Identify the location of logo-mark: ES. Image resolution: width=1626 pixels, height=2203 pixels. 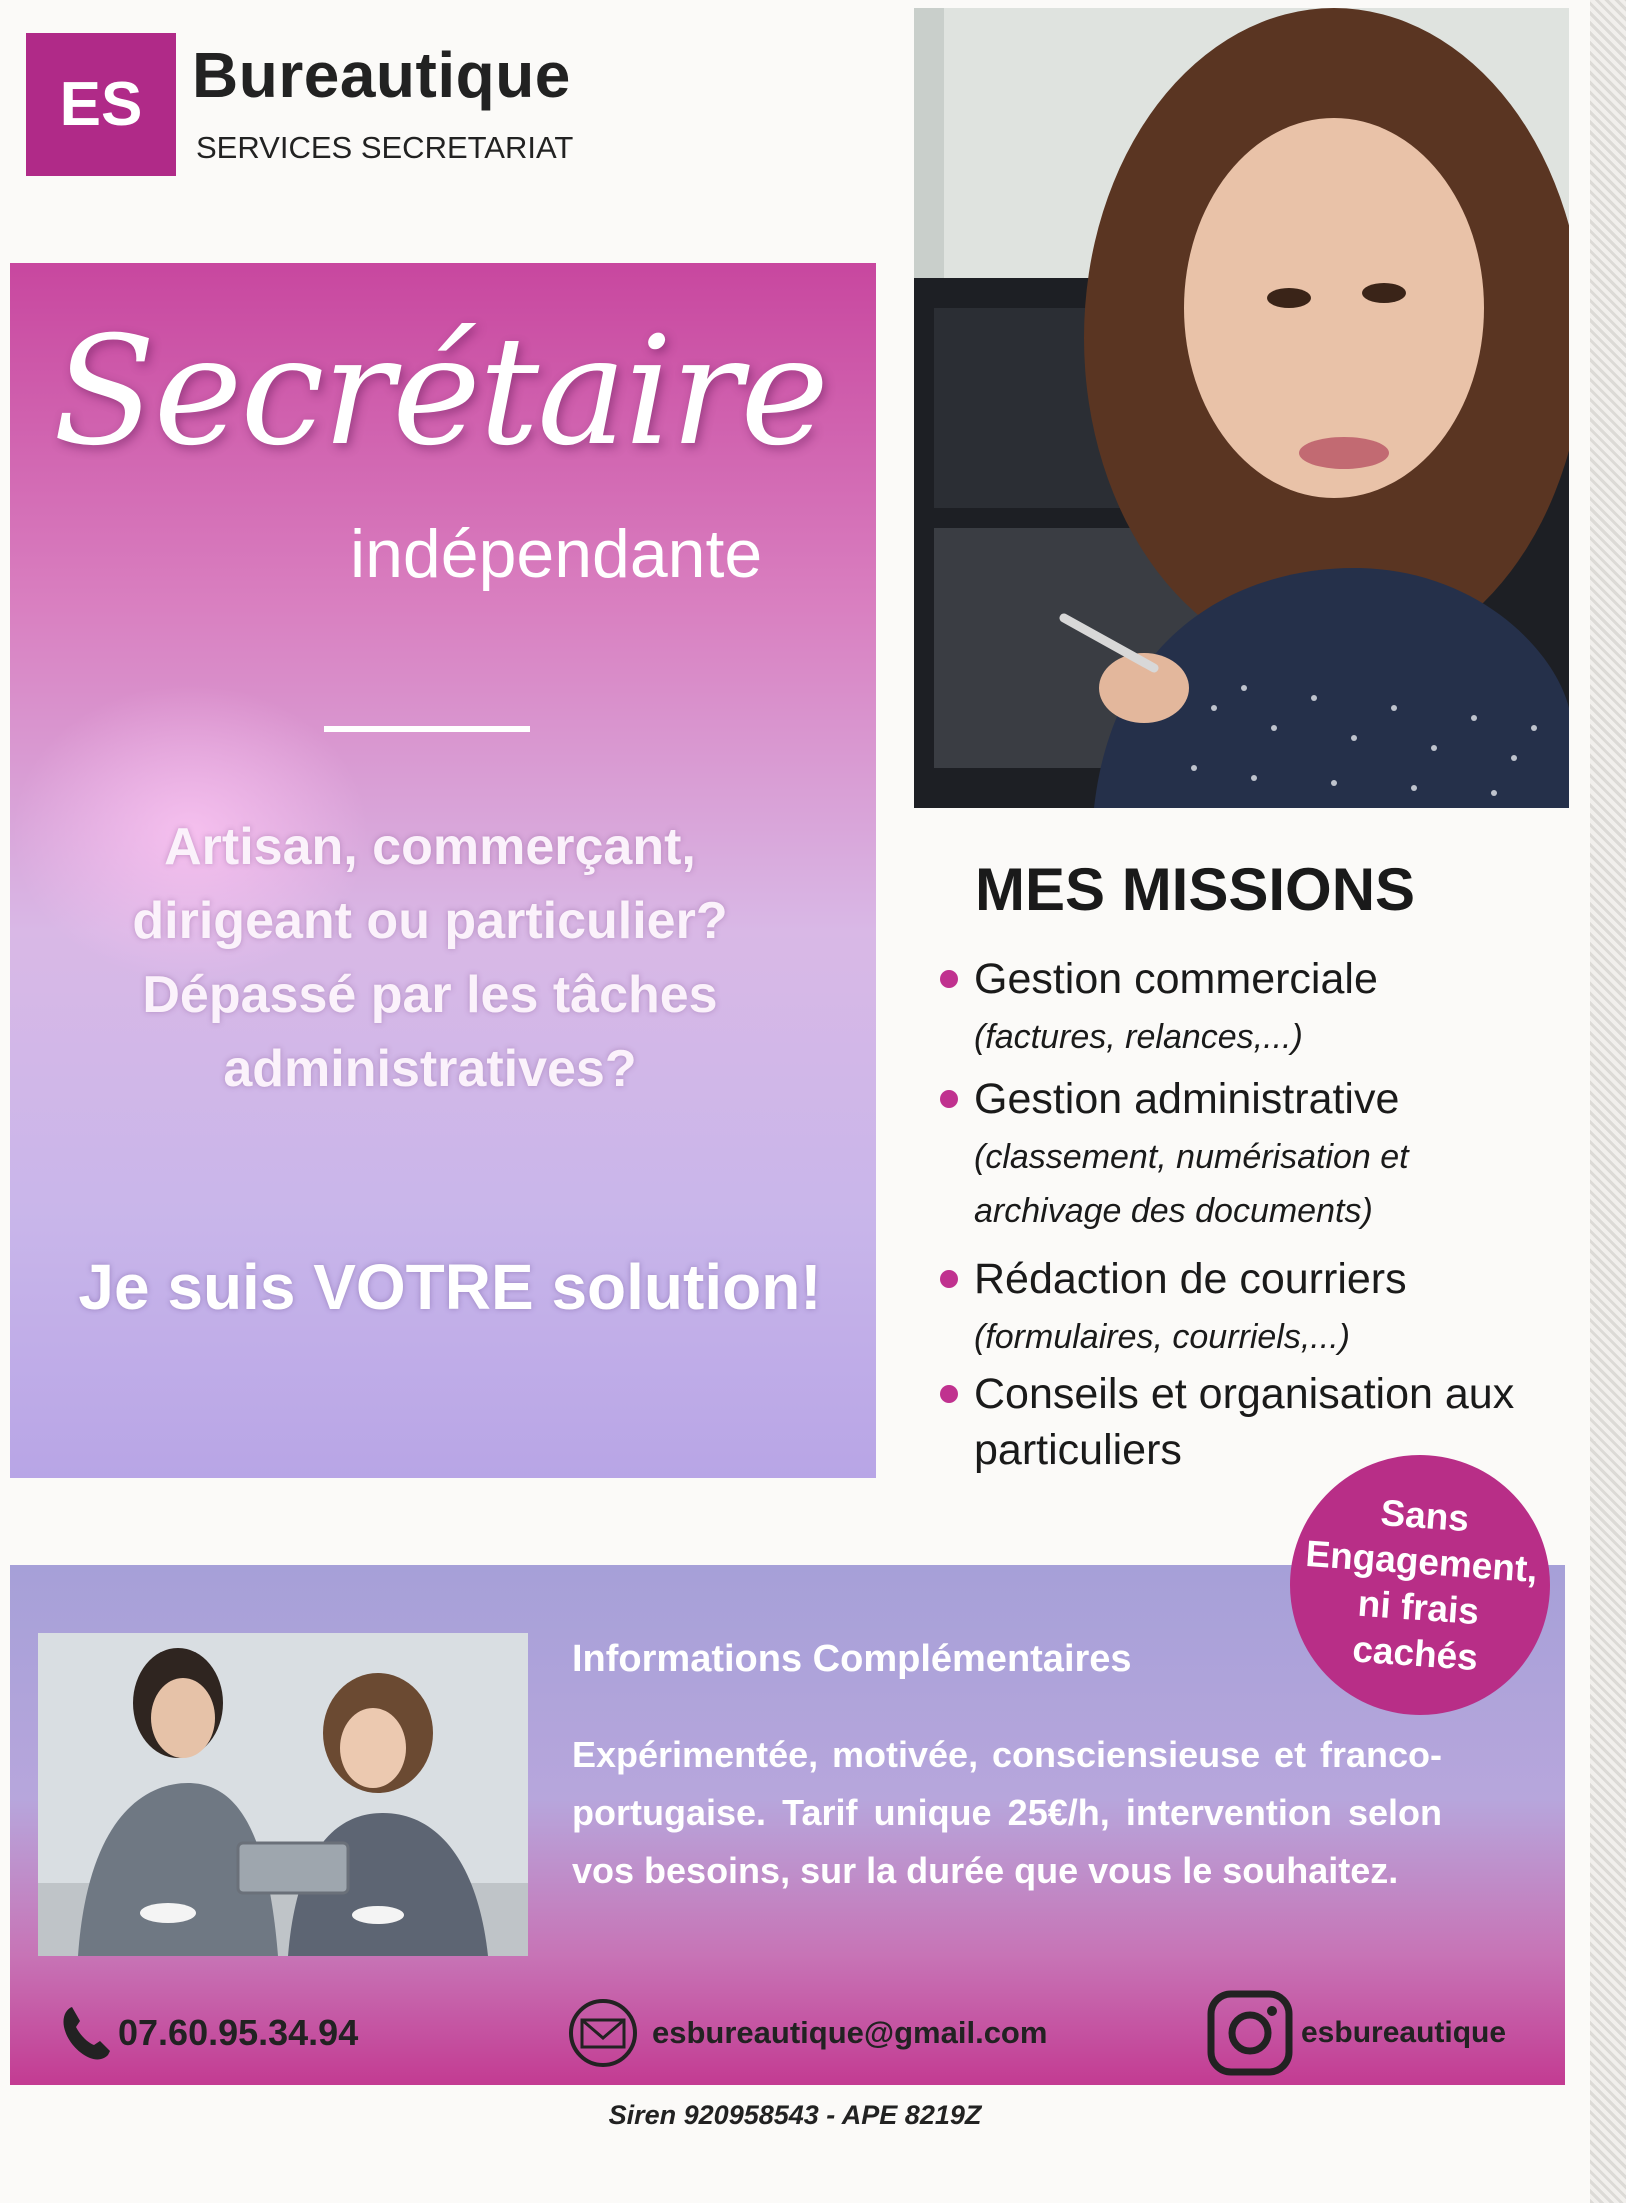
(101, 104).